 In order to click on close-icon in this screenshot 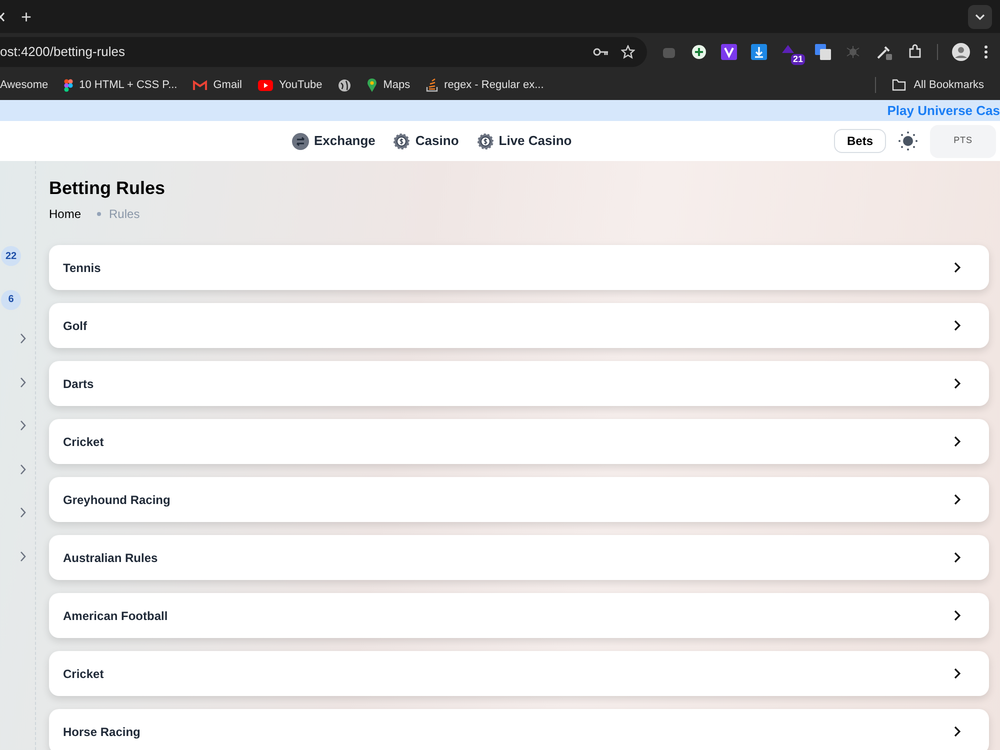, I will do `click(2, 17)`.